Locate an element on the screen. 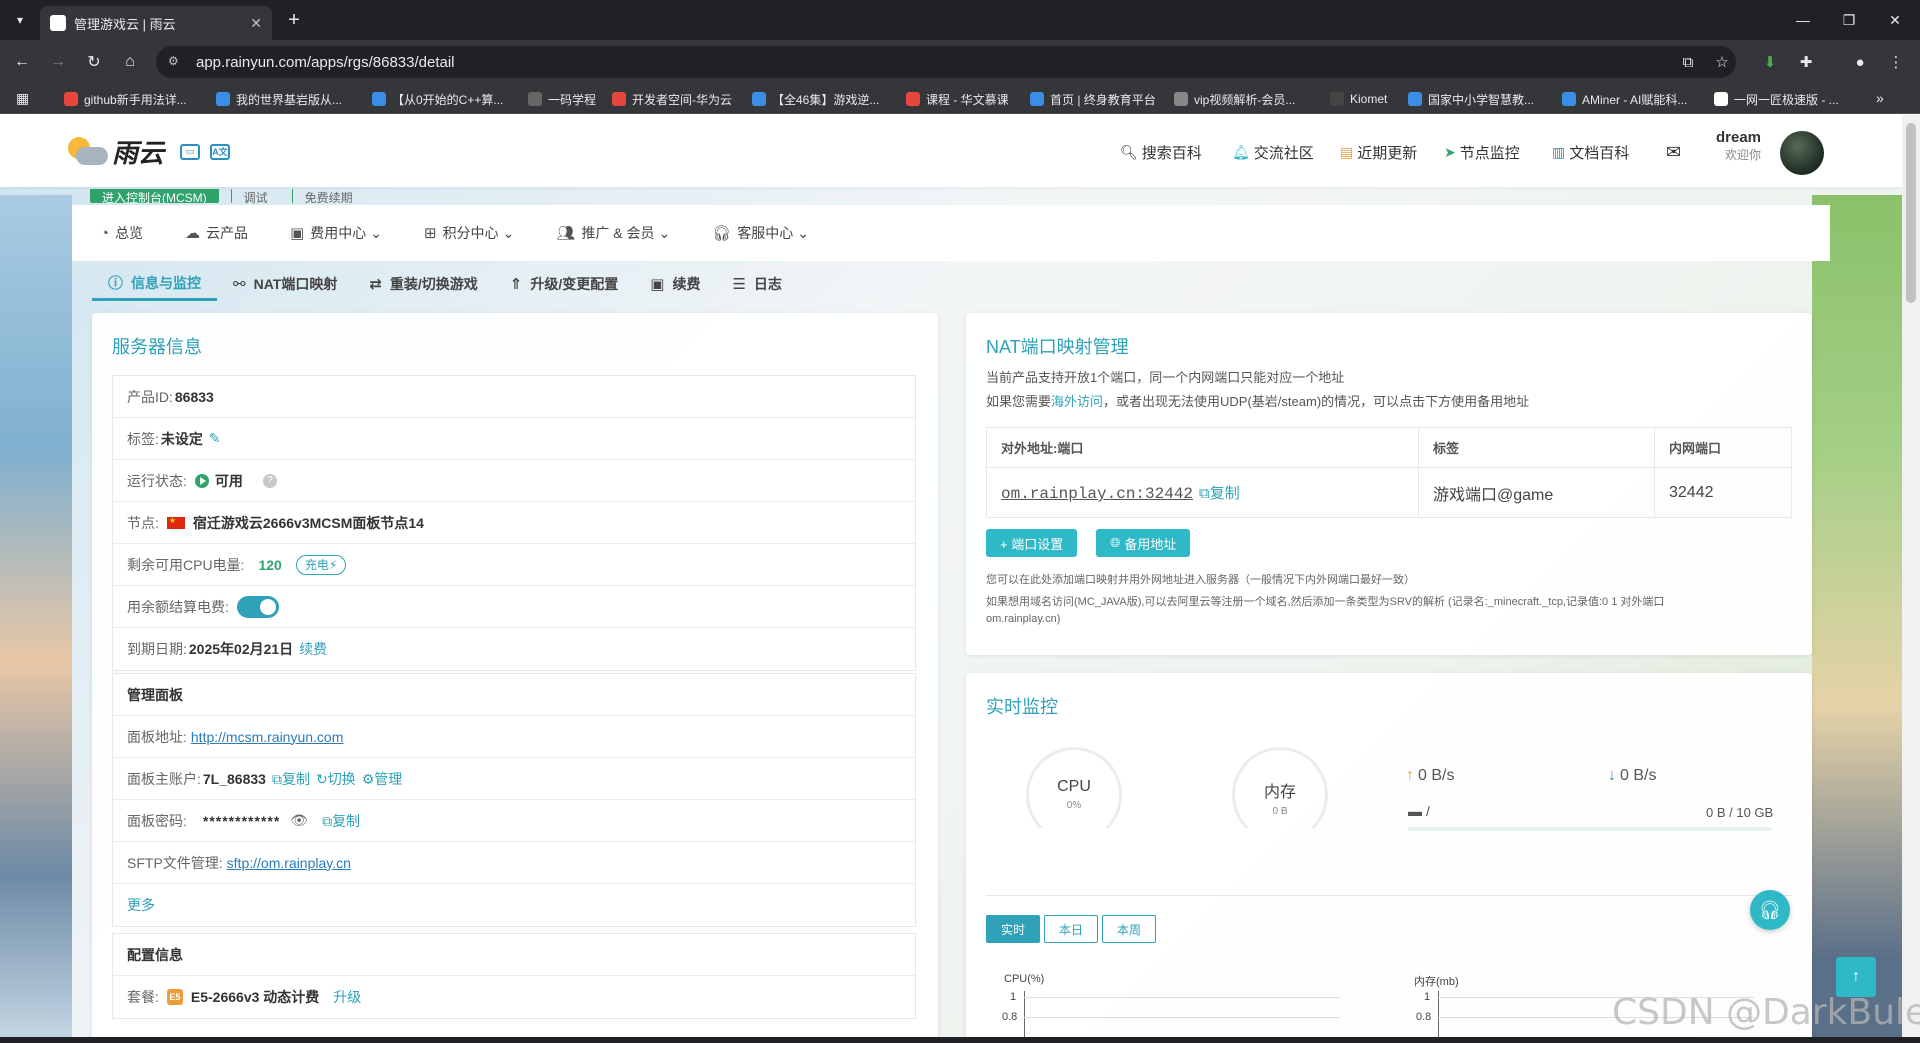  switch-account-button: ↻切换 is located at coordinates (336, 779).